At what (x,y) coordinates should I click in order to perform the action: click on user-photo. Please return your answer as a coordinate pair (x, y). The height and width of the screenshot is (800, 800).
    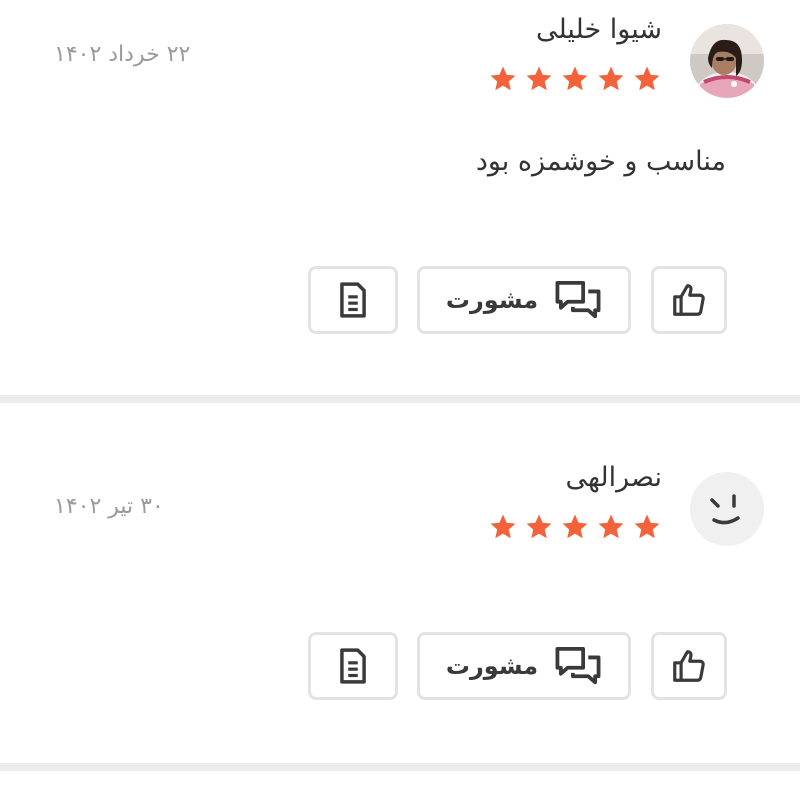
    Looking at the image, I should click on (727, 61).